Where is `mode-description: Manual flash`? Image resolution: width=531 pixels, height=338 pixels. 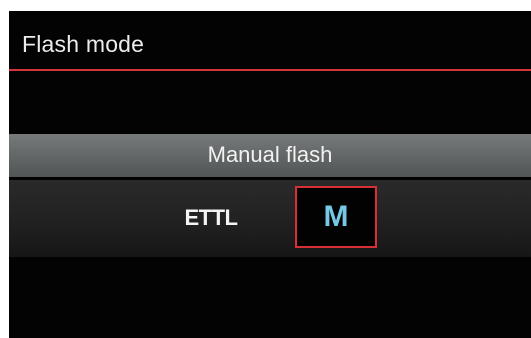 mode-description: Manual flash is located at coordinates (270, 154).